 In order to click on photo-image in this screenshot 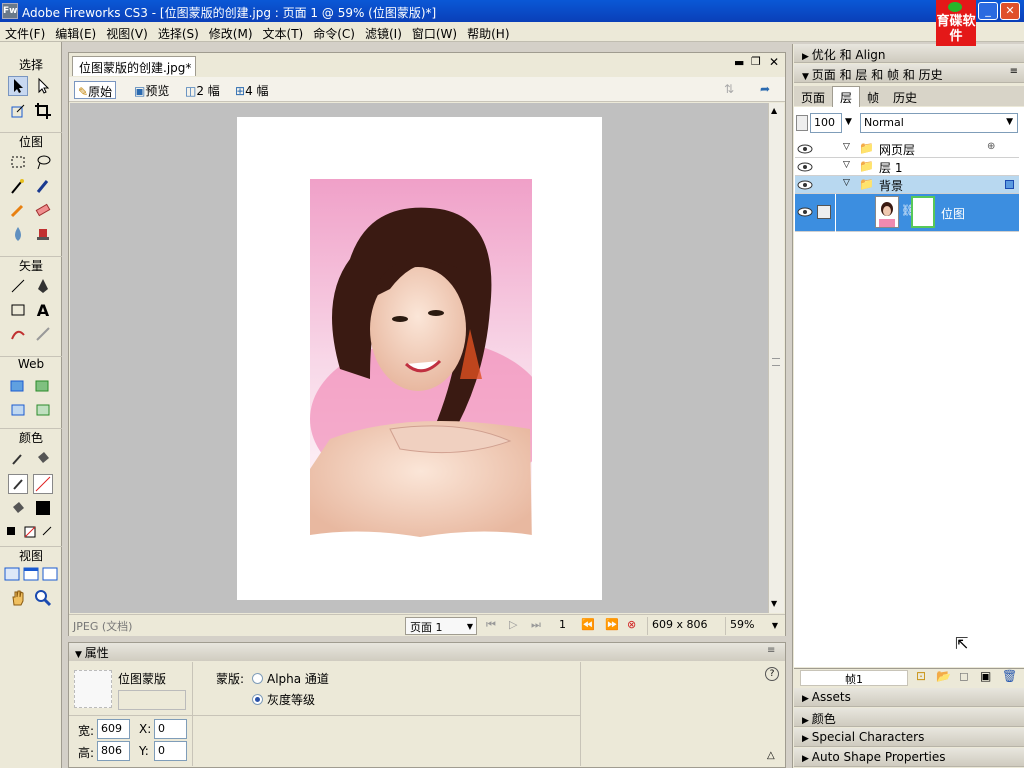, I will do `click(421, 363)`.